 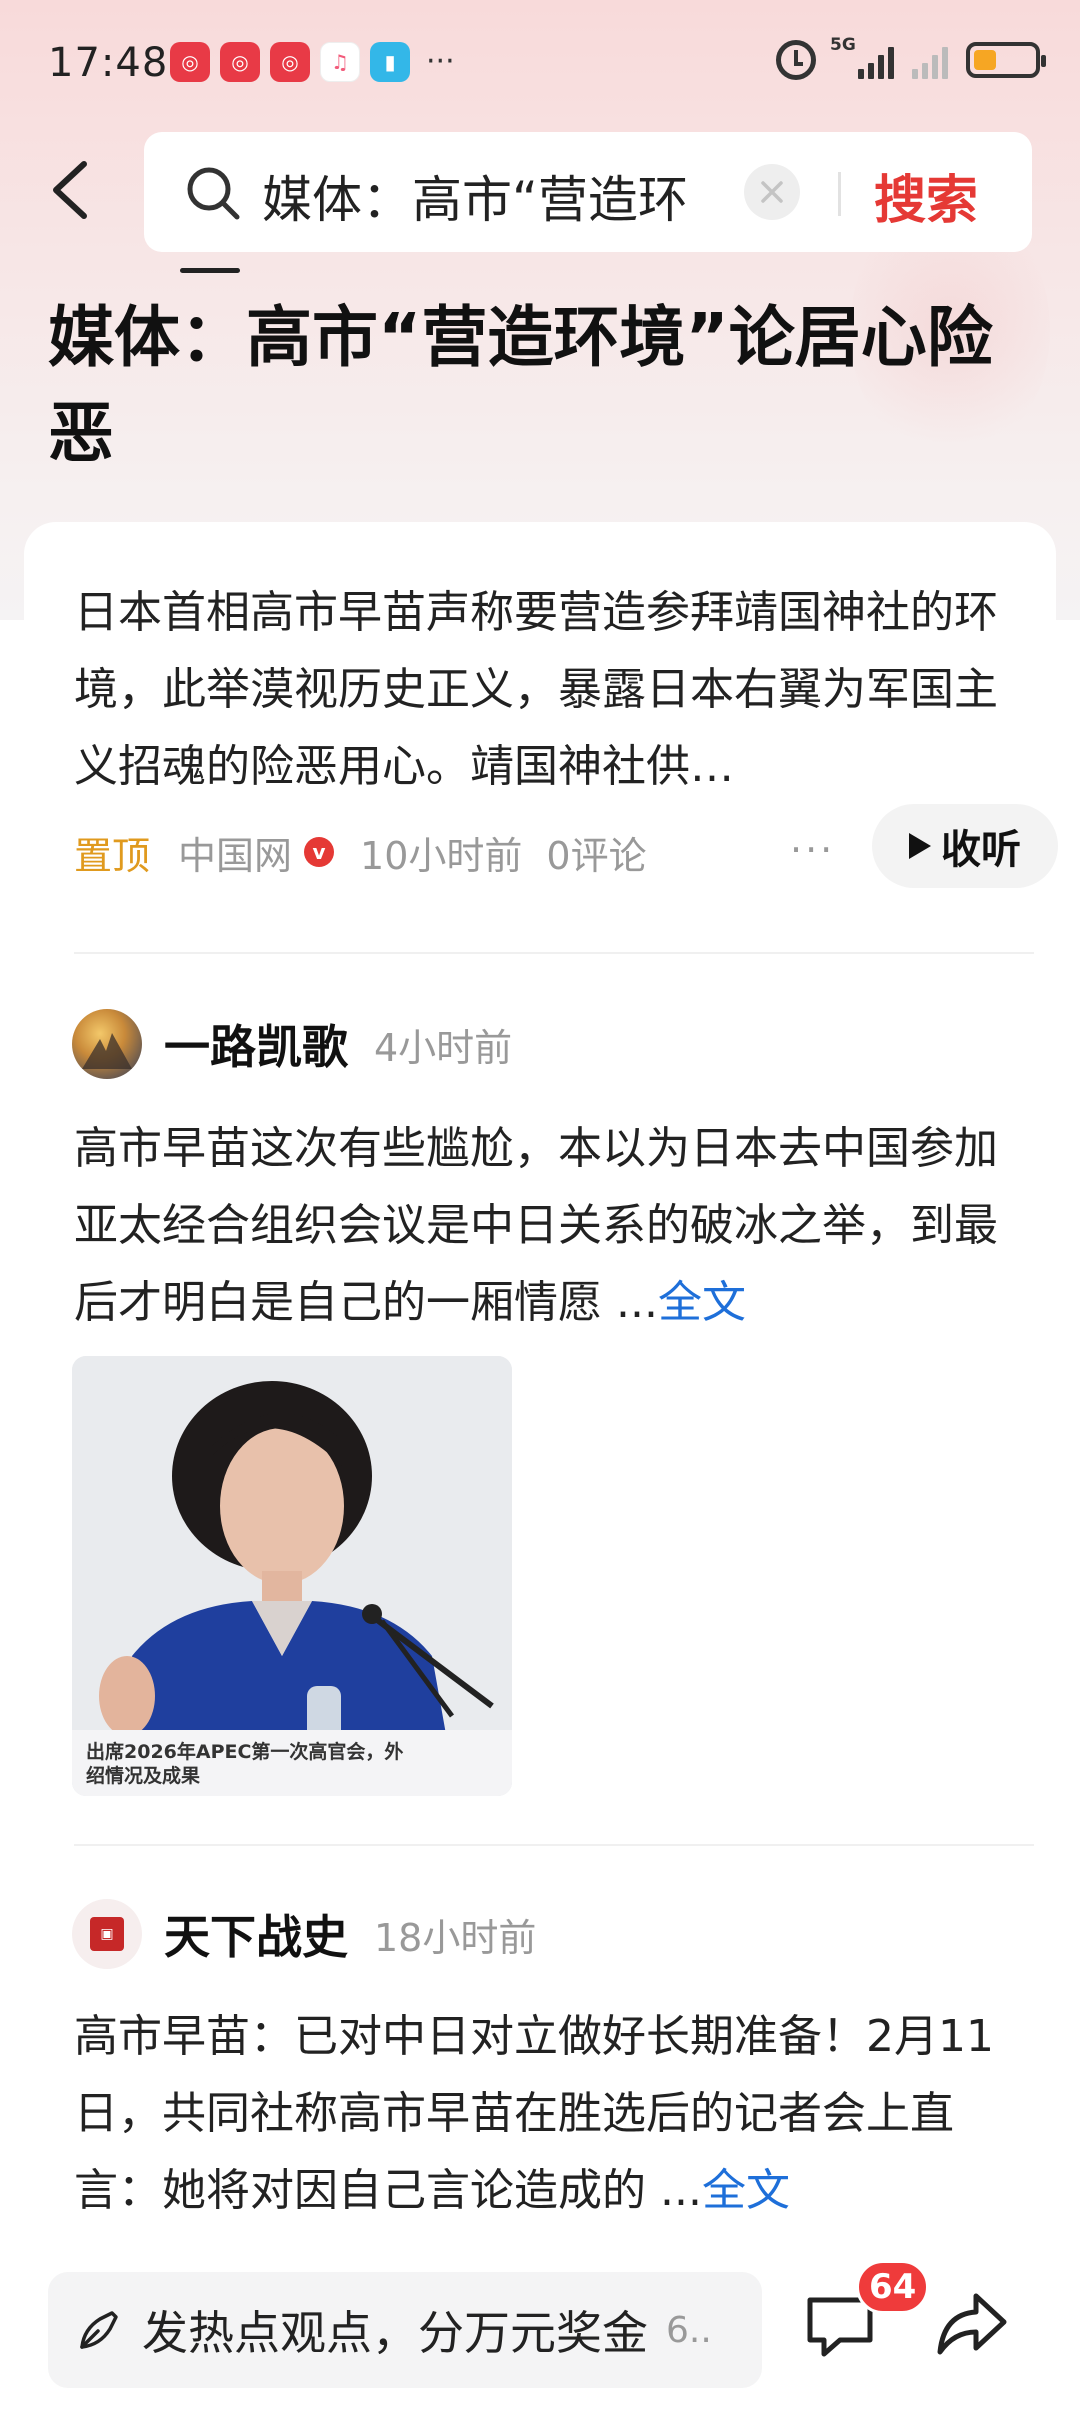 I want to click on post-time: 18小时前, so click(x=455, y=1937).